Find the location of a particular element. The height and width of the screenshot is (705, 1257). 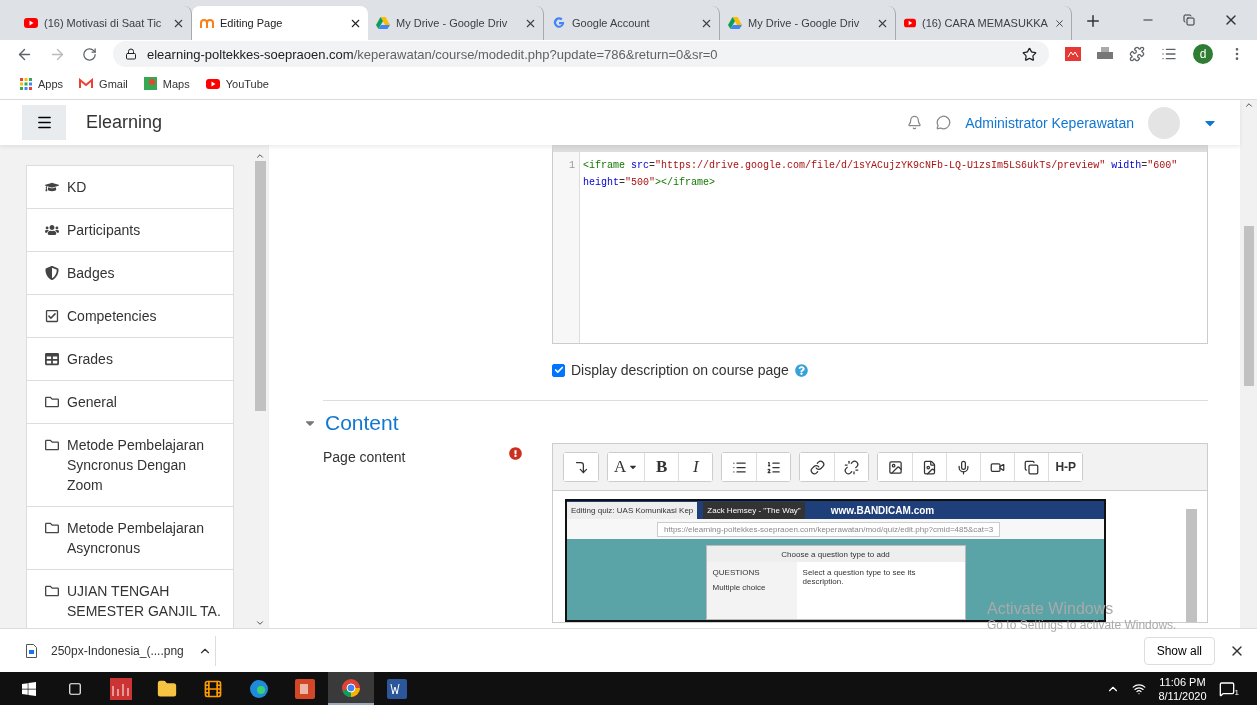

address-bar: elearning-poltekkes-soepraoen.com/keperawatan/course/modedit.php?update=786&return=0&sr=0 is located at coordinates (581, 54).